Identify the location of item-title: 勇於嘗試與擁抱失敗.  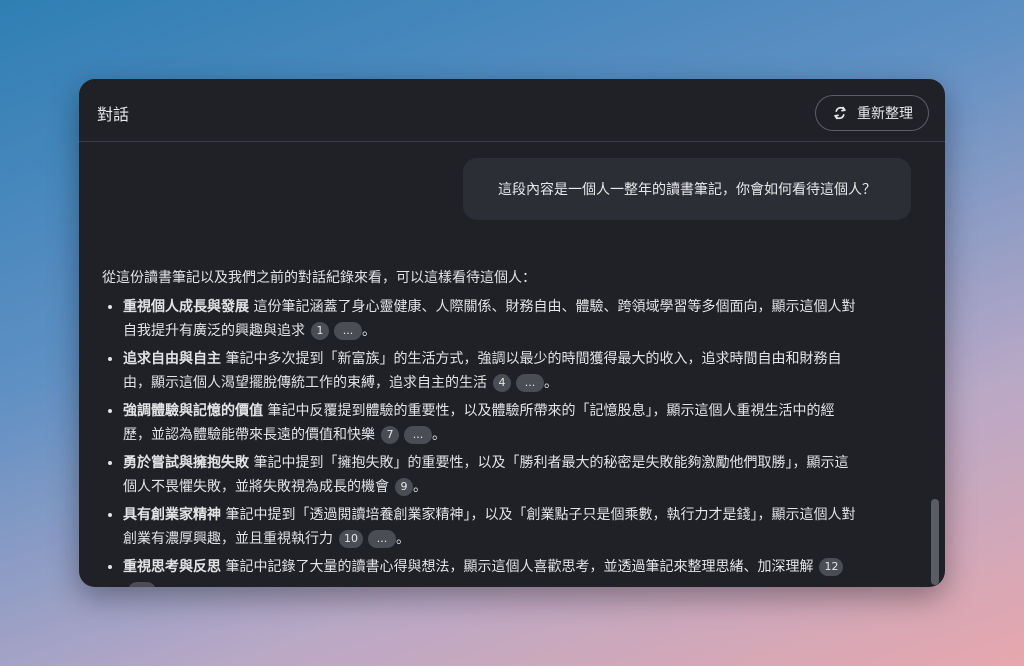
(186, 463).